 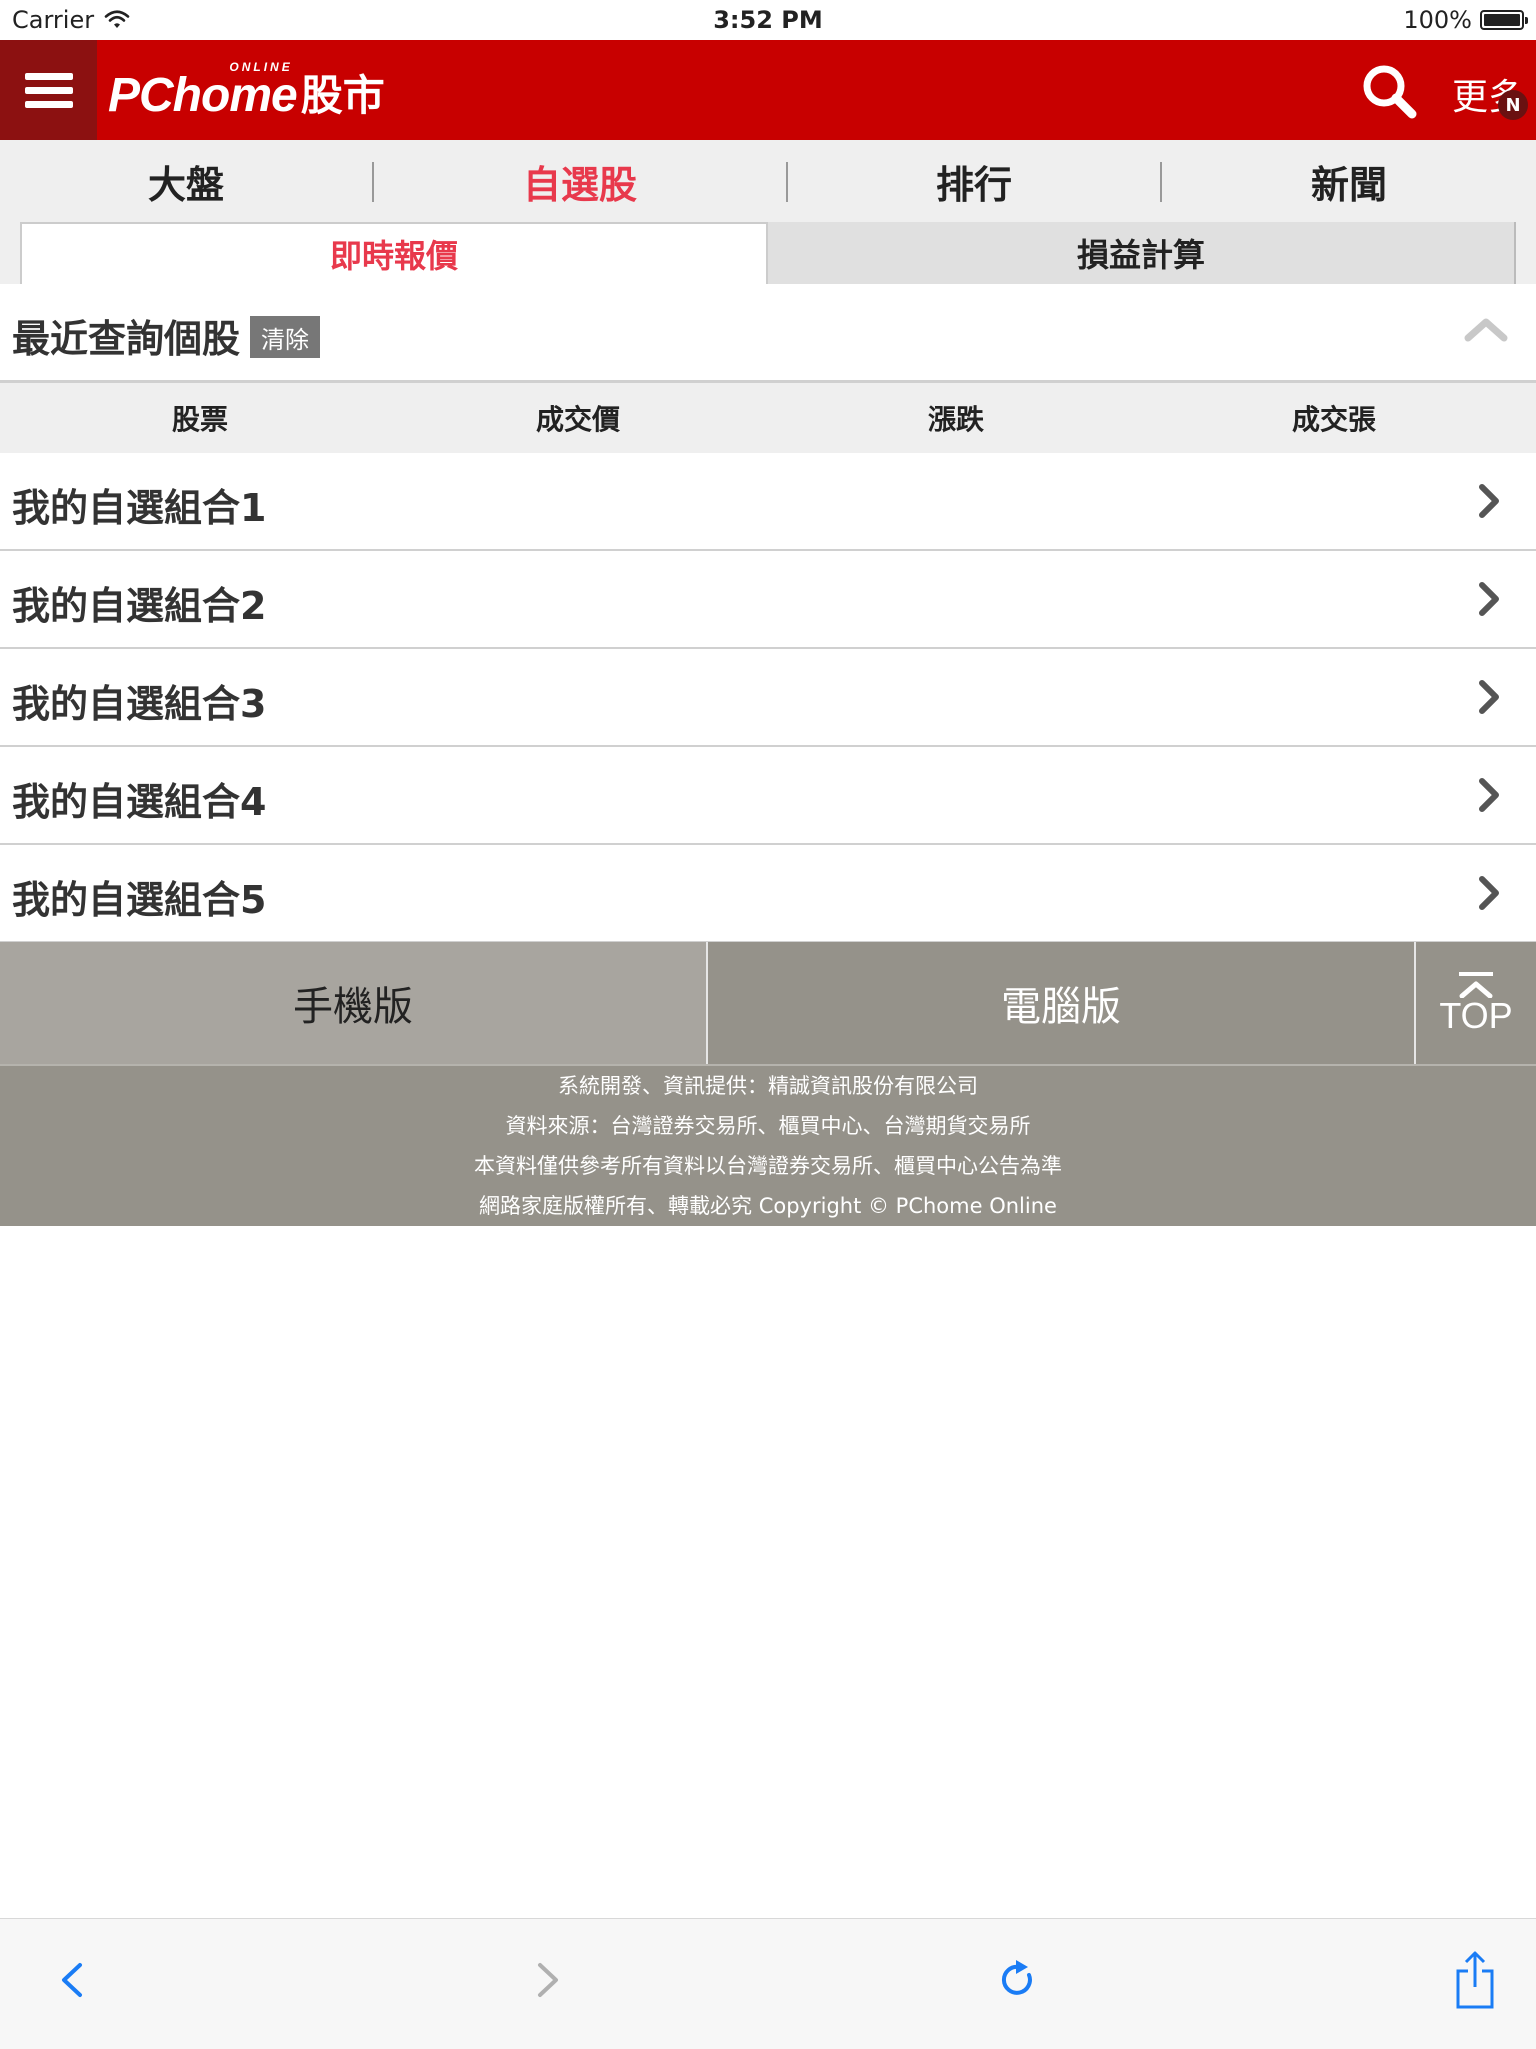 What do you see at coordinates (580, 181) in the screenshot?
I see `tab-watchlist: 自選股` at bounding box center [580, 181].